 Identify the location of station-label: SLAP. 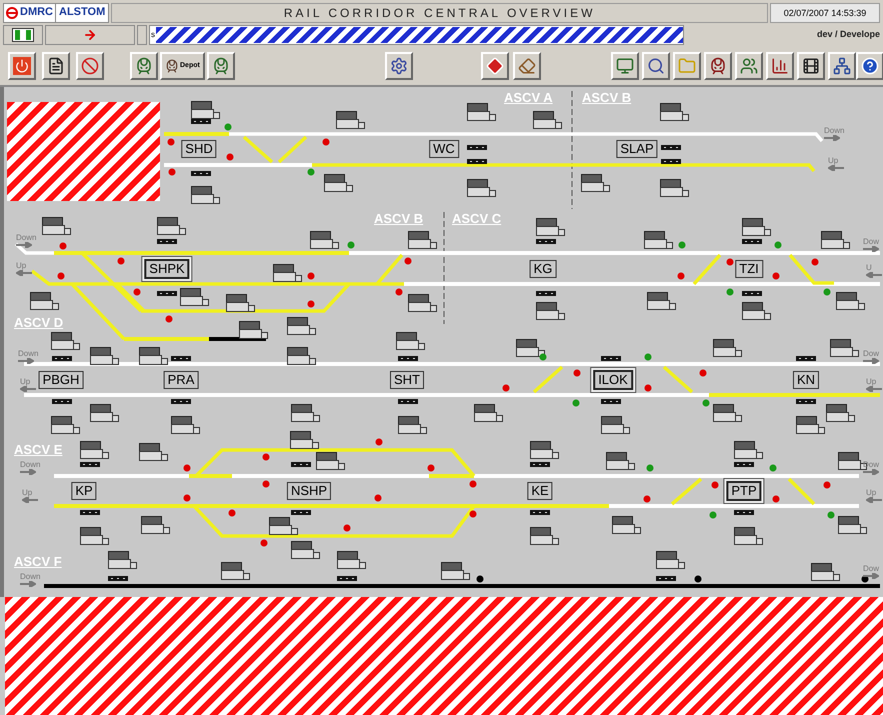
(637, 149).